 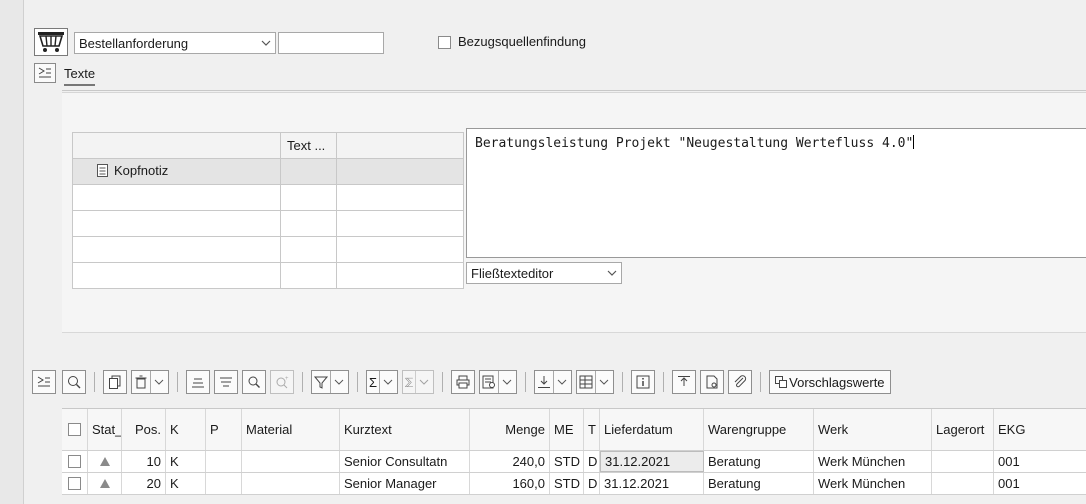 I want to click on subtotal-icon: ⅀, so click(x=409, y=382).